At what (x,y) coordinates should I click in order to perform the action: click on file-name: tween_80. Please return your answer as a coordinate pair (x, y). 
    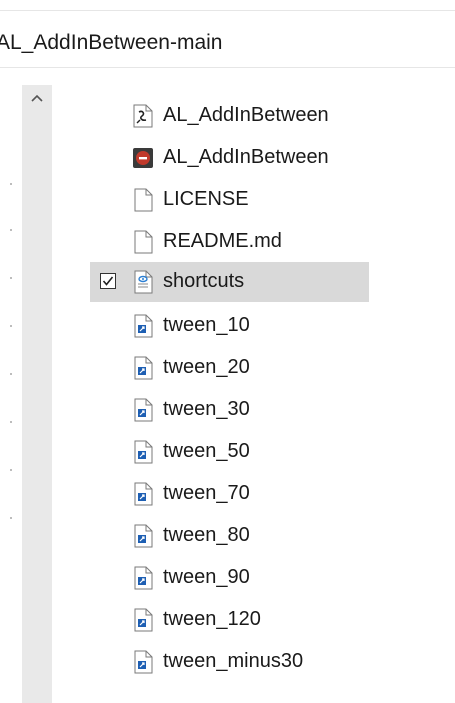
    Looking at the image, I should click on (206, 535).